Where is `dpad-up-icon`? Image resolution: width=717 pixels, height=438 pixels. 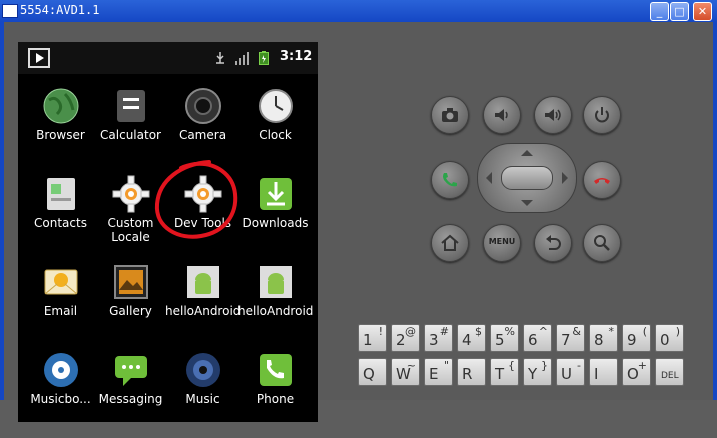 dpad-up-icon is located at coordinates (527, 153).